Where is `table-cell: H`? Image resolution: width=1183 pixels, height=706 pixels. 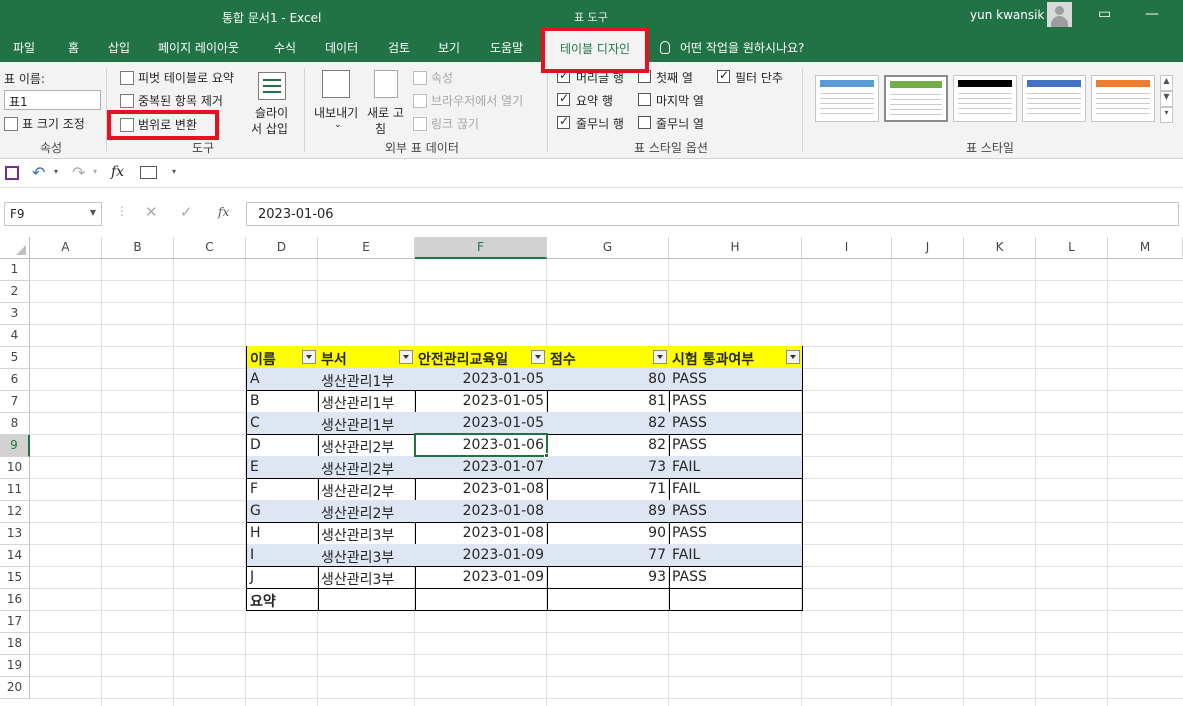 table-cell: H is located at coordinates (282, 533).